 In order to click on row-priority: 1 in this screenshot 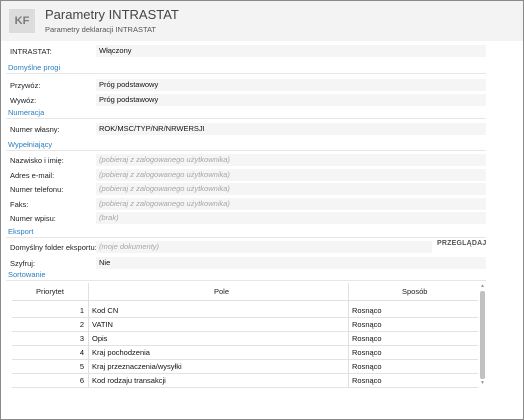, I will do `click(81, 310)`.